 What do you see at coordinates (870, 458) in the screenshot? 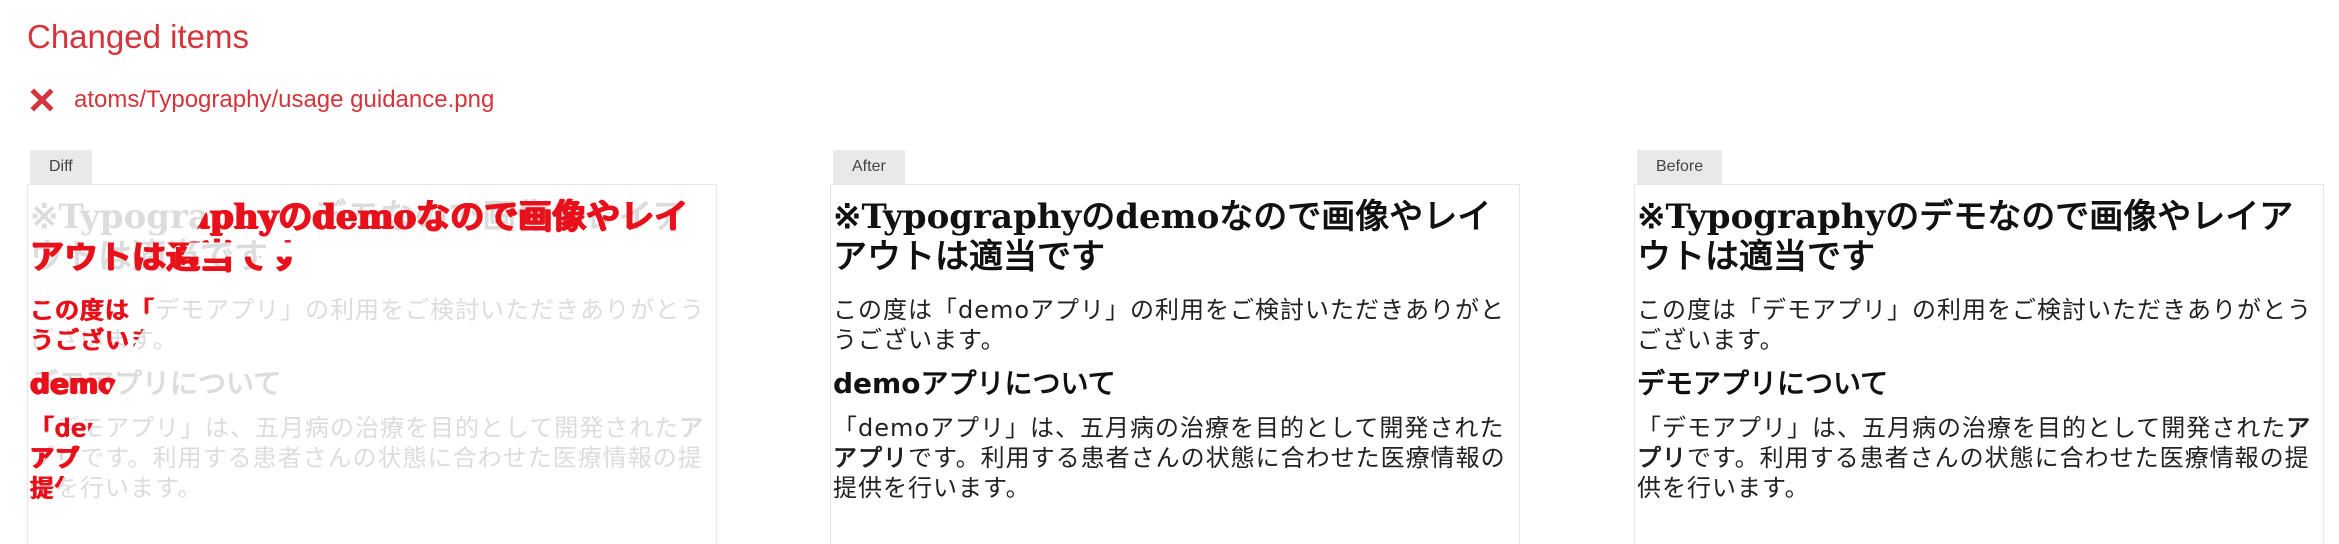
I see `after-body-strong: アプリ` at bounding box center [870, 458].